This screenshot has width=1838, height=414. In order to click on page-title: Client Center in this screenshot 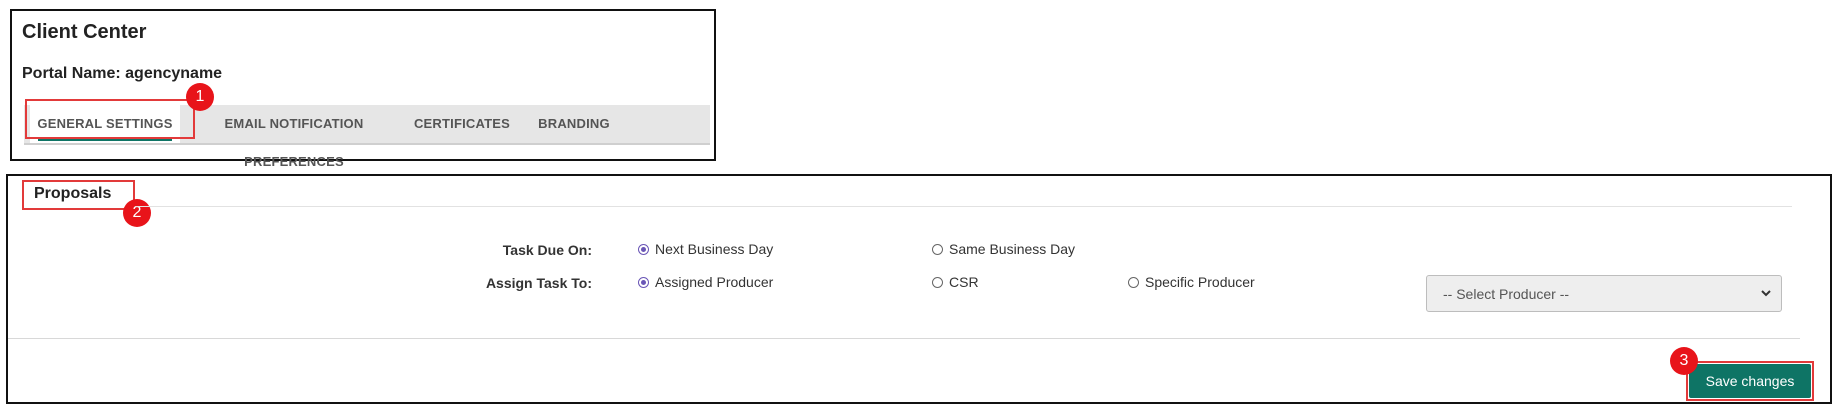, I will do `click(84, 32)`.